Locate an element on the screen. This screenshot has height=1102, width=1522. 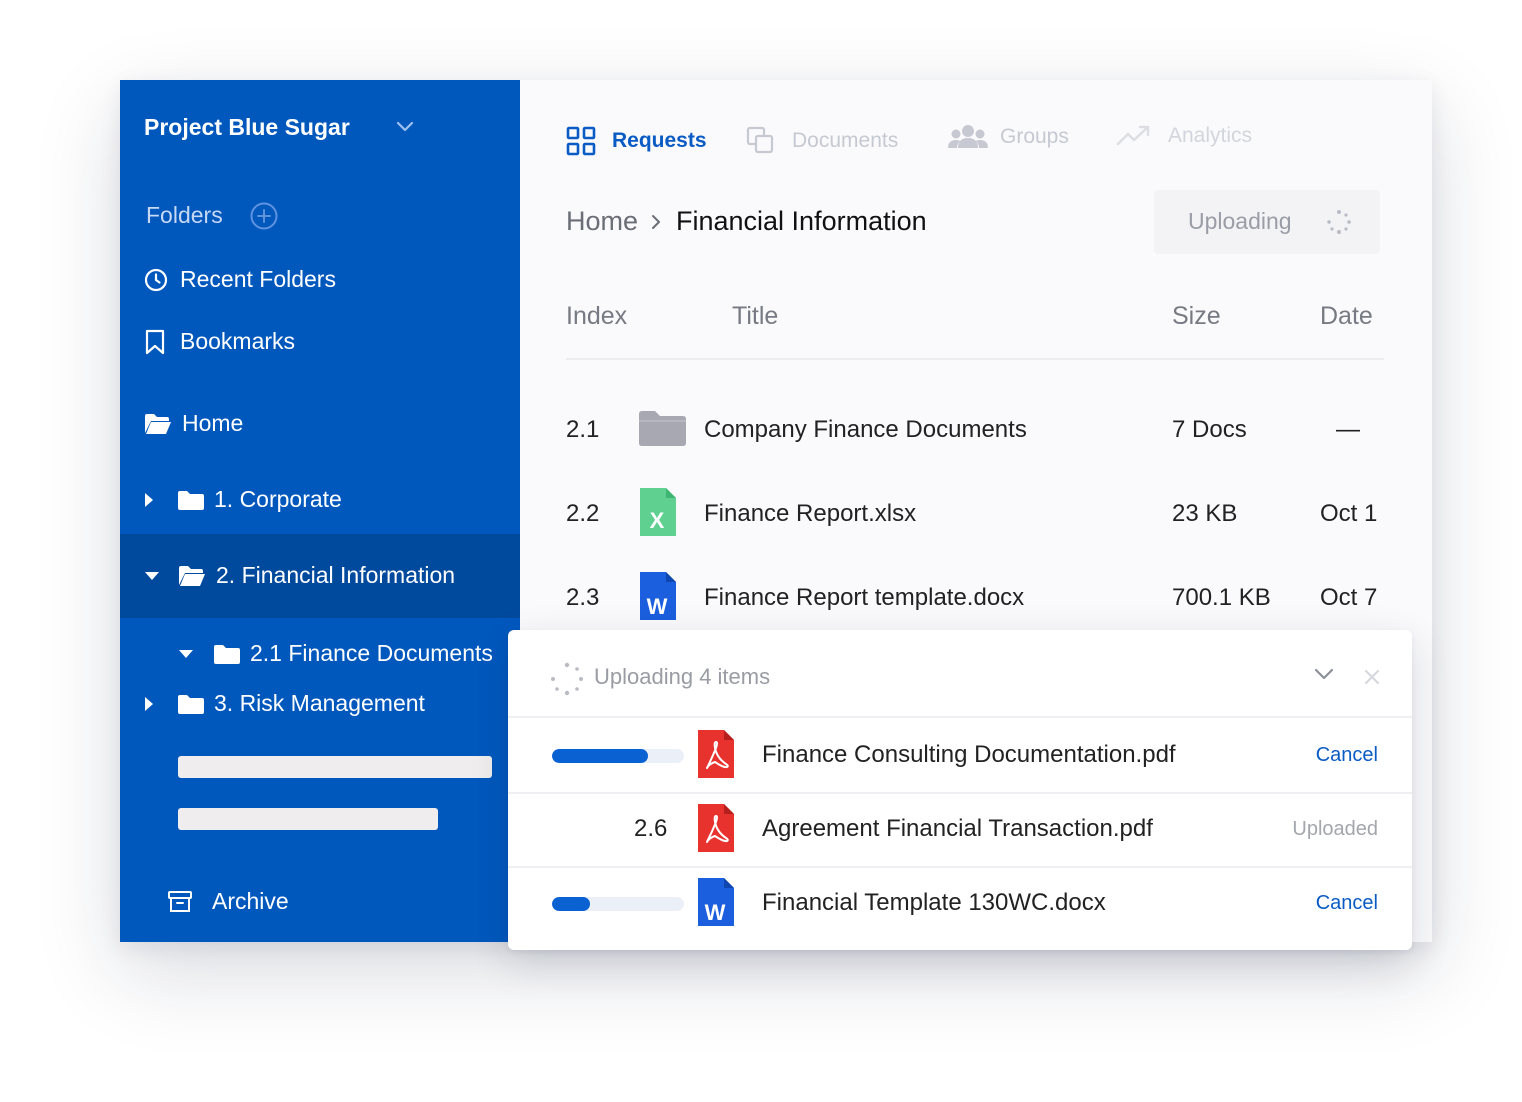
column-header-title: Title is located at coordinates (755, 316).